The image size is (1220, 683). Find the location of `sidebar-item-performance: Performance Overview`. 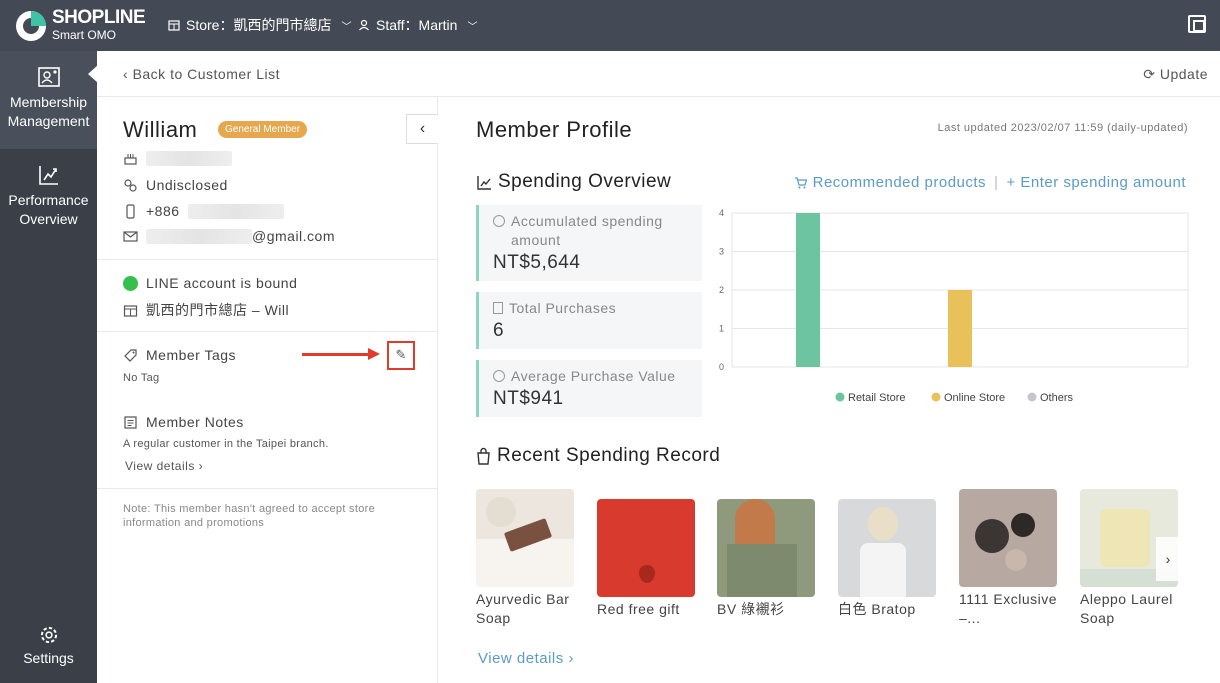

sidebar-item-performance: Performance Overview is located at coordinates (48, 203).